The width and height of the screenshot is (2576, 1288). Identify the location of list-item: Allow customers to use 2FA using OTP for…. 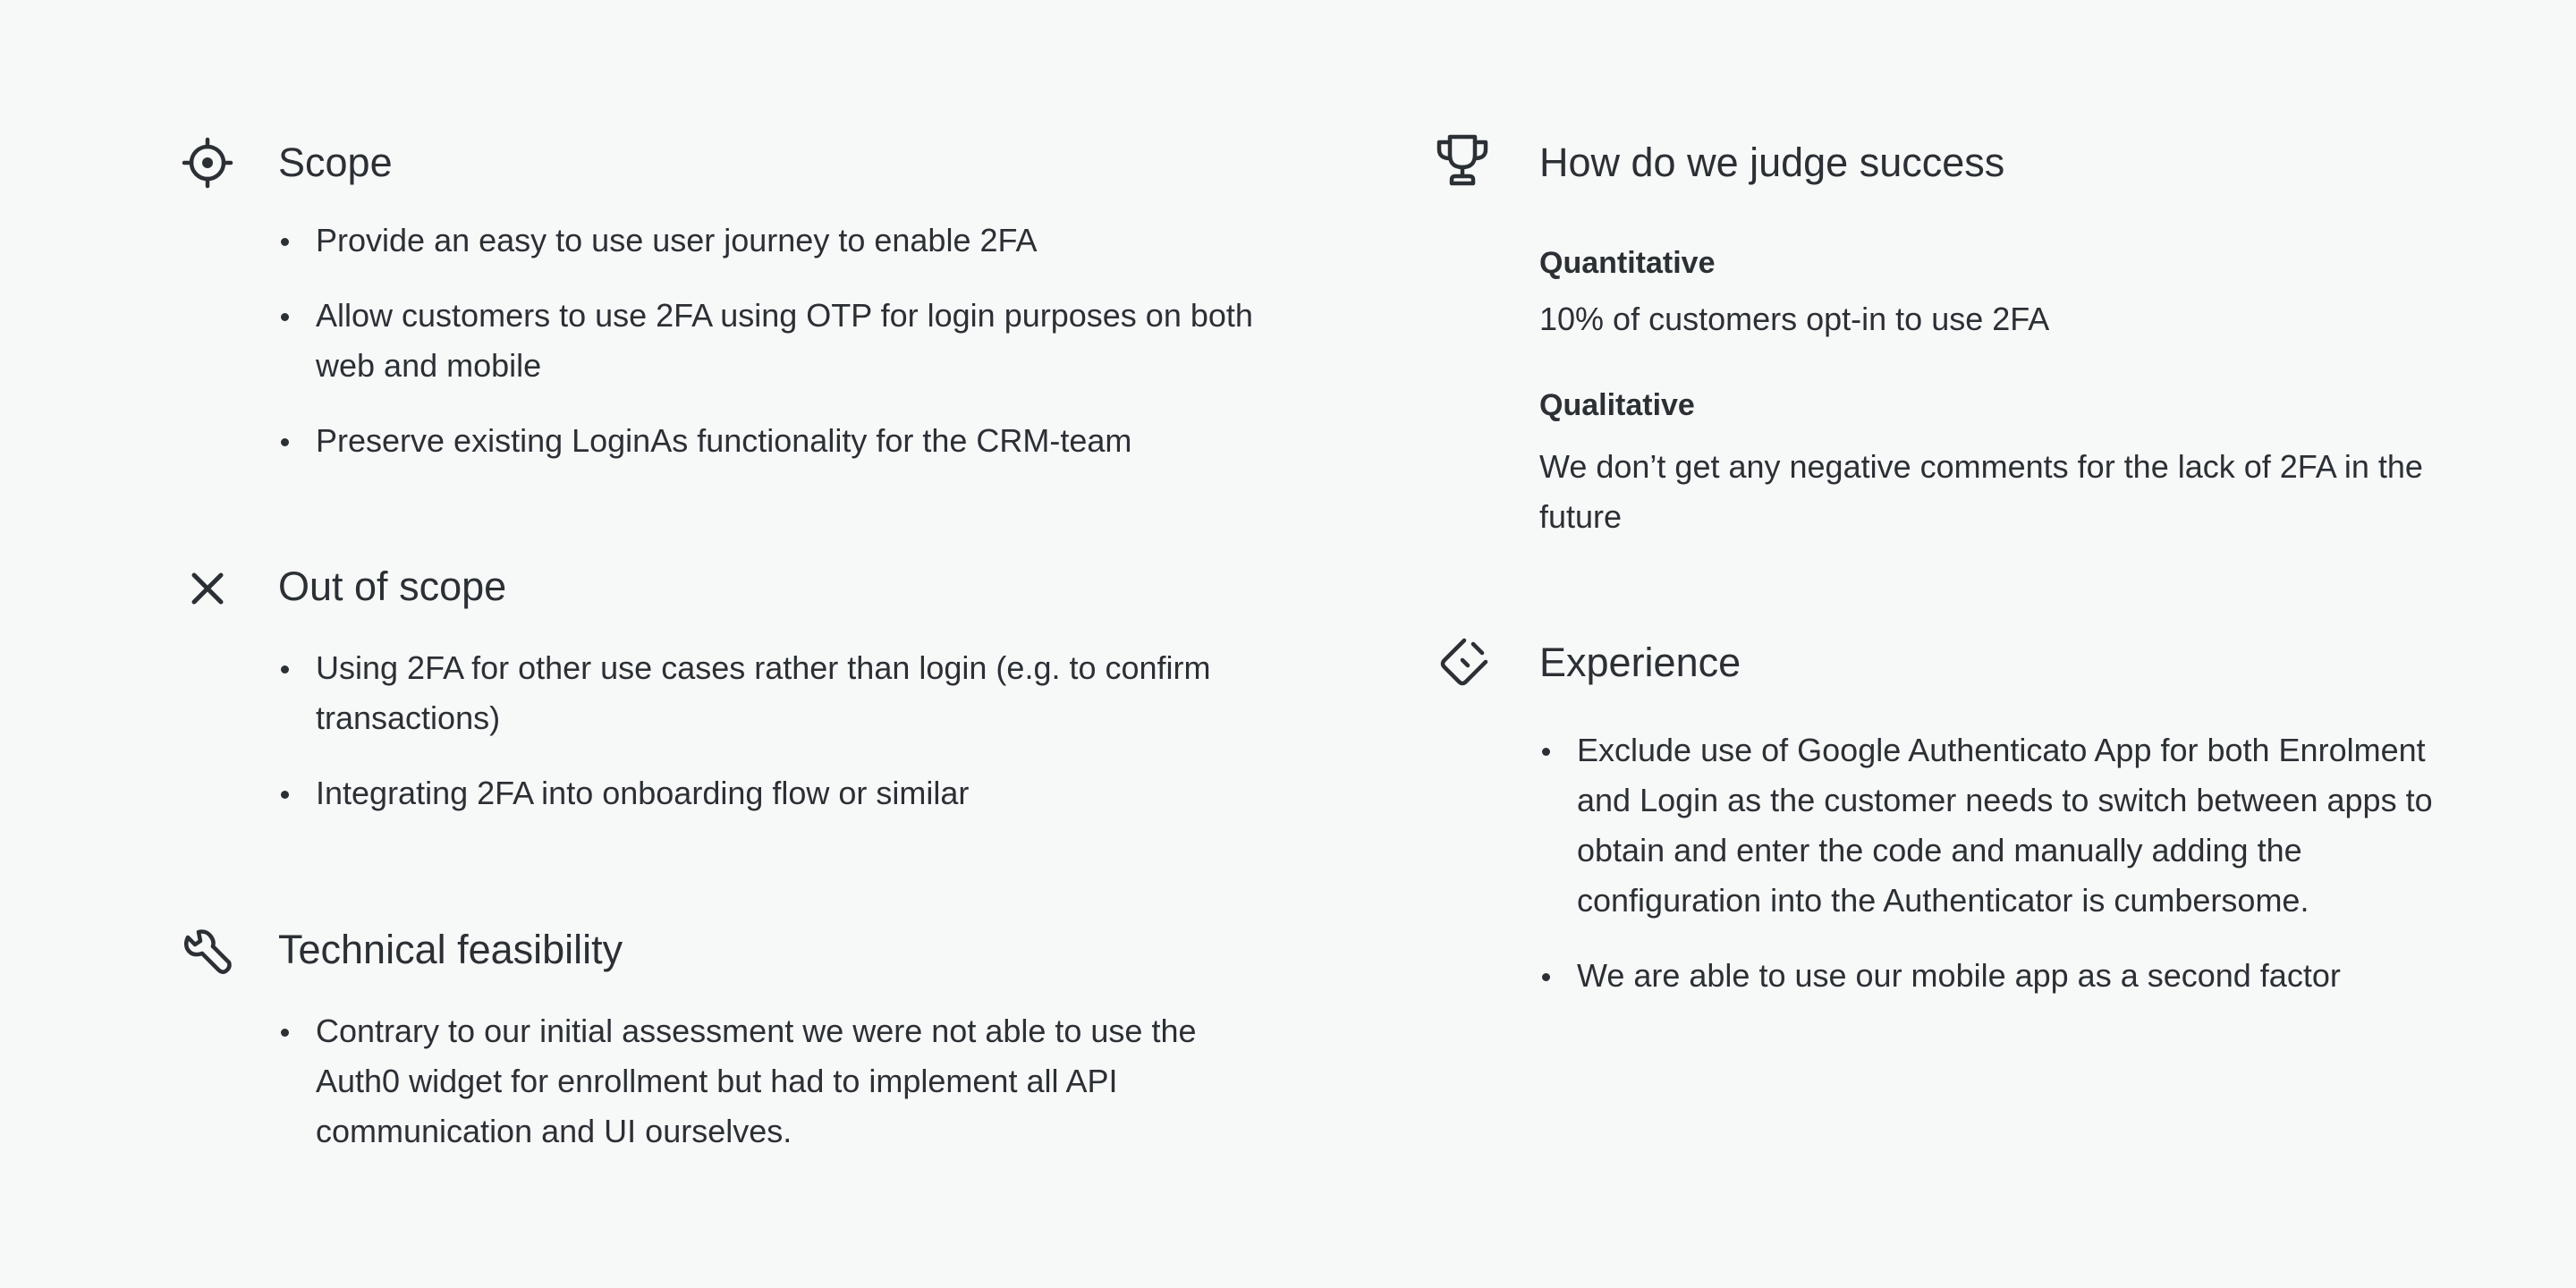
(770, 341).